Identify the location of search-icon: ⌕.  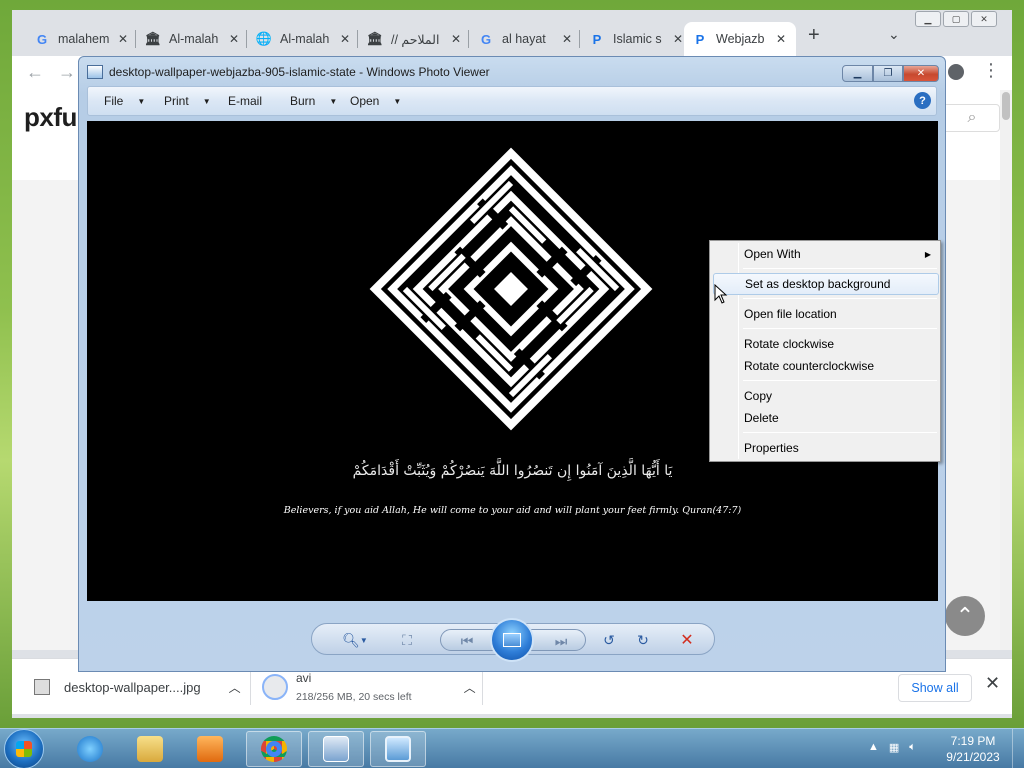
(972, 118).